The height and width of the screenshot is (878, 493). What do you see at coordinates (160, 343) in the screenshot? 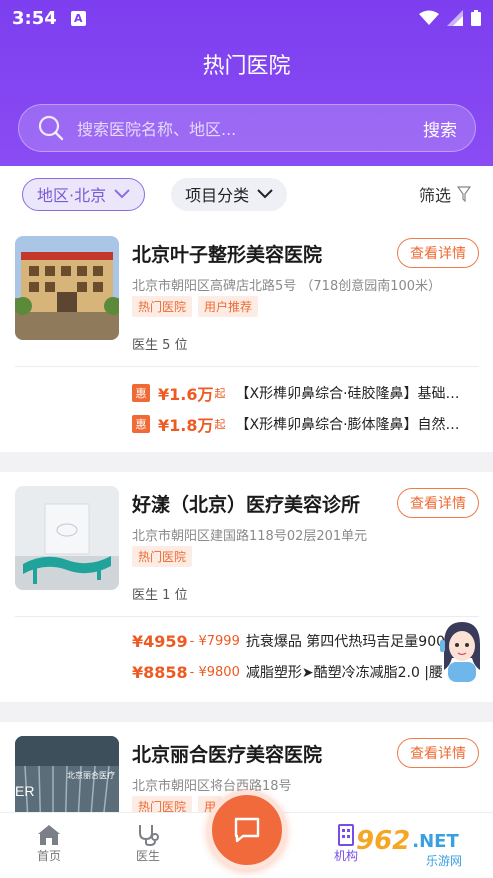
I see `doctor-count: 医生 5 位` at bounding box center [160, 343].